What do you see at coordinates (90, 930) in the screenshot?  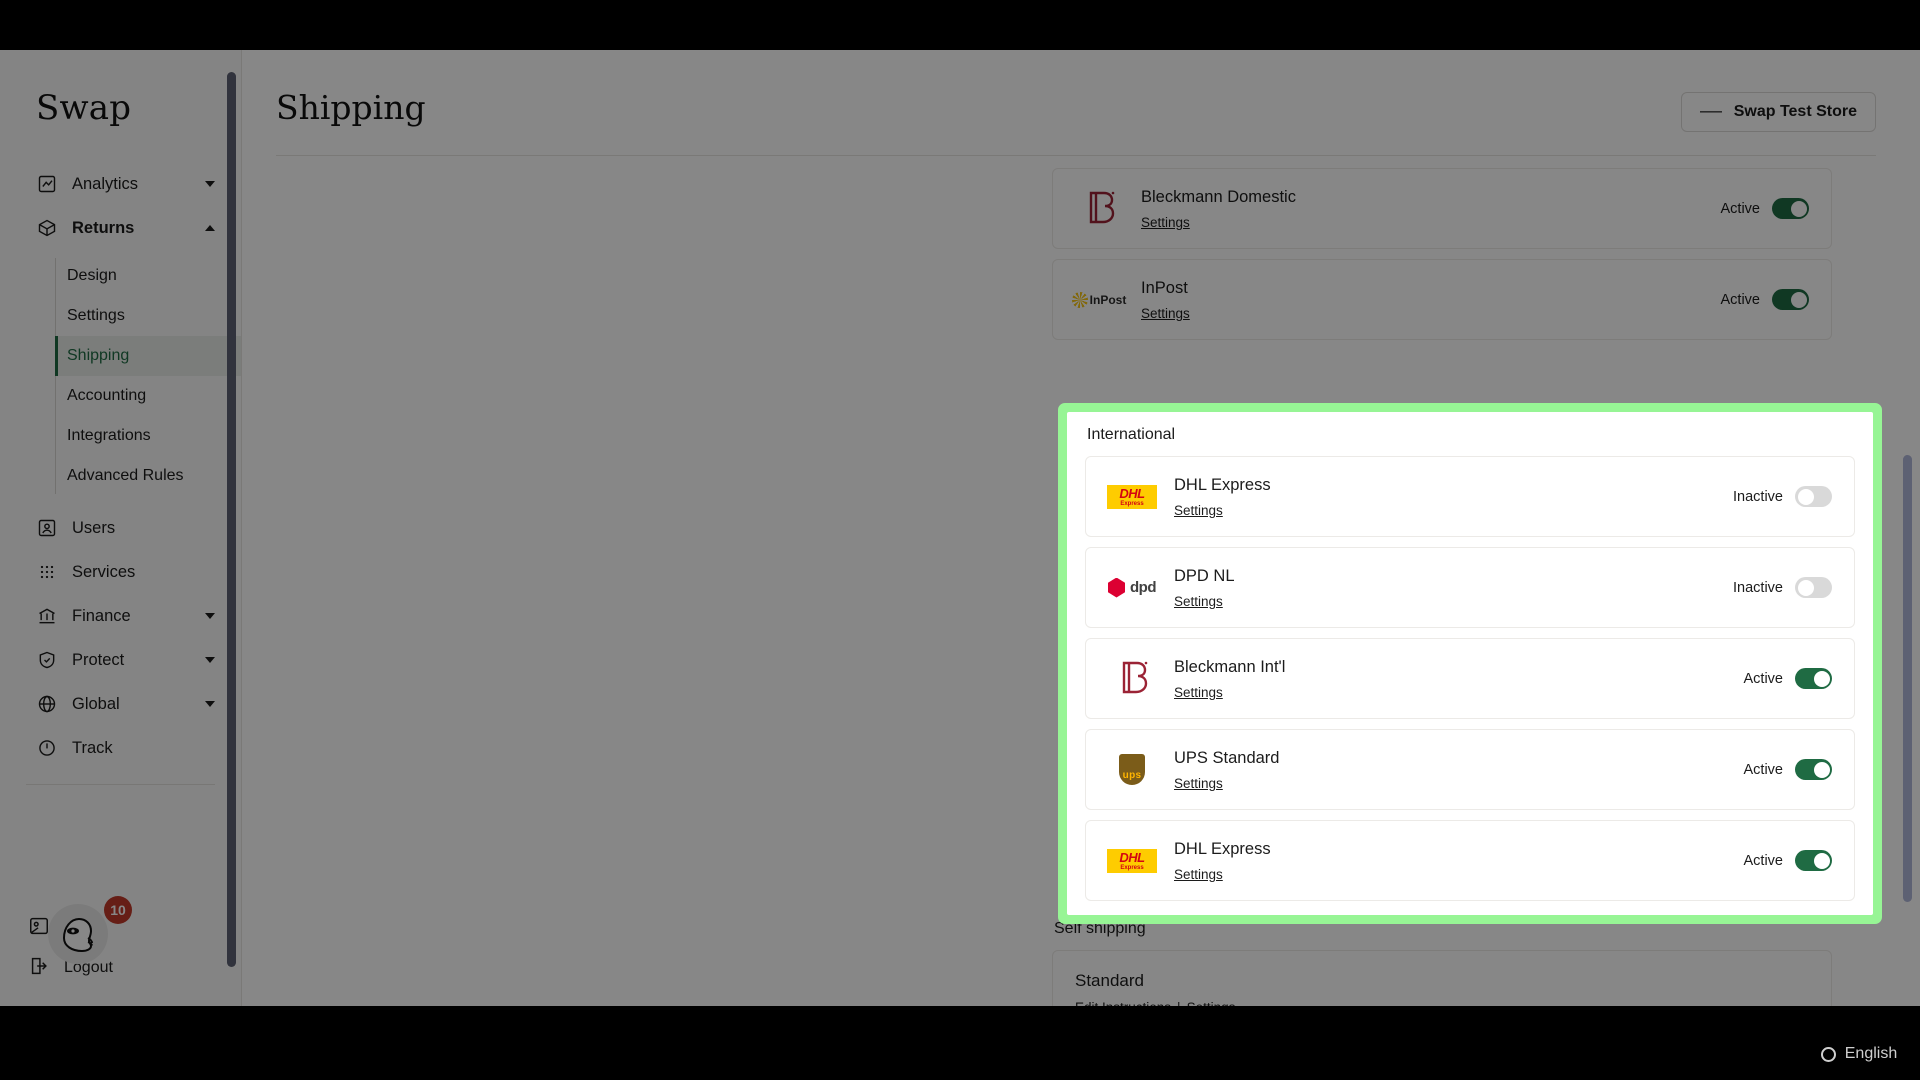 I see `avatar: 10` at bounding box center [90, 930].